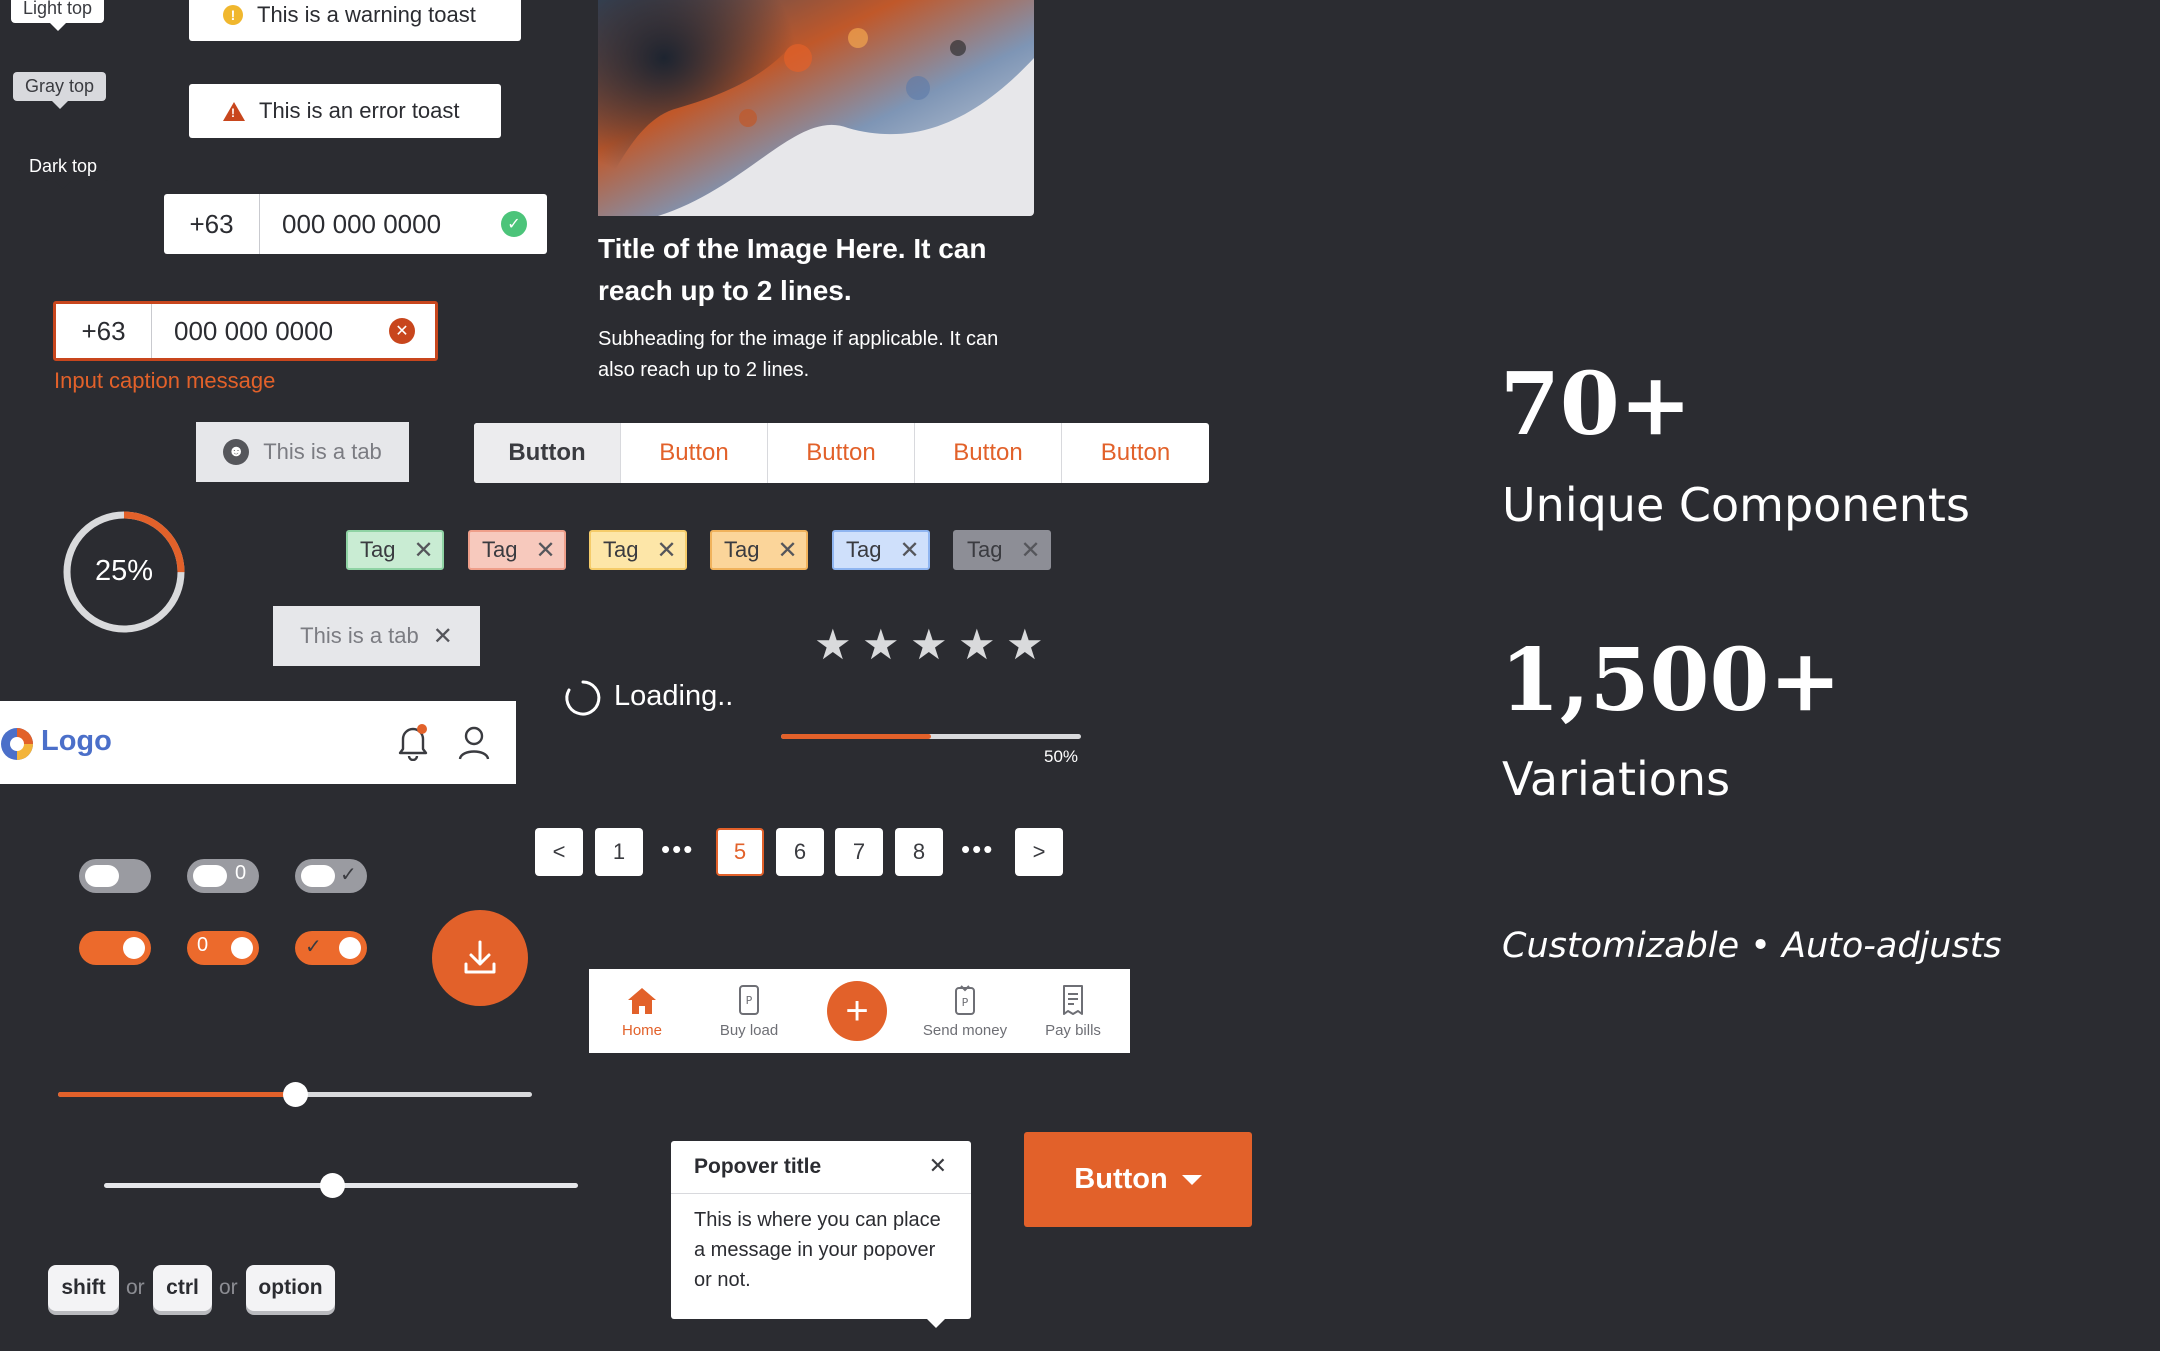 The image size is (2160, 1351). I want to click on download-icon, so click(480, 957).